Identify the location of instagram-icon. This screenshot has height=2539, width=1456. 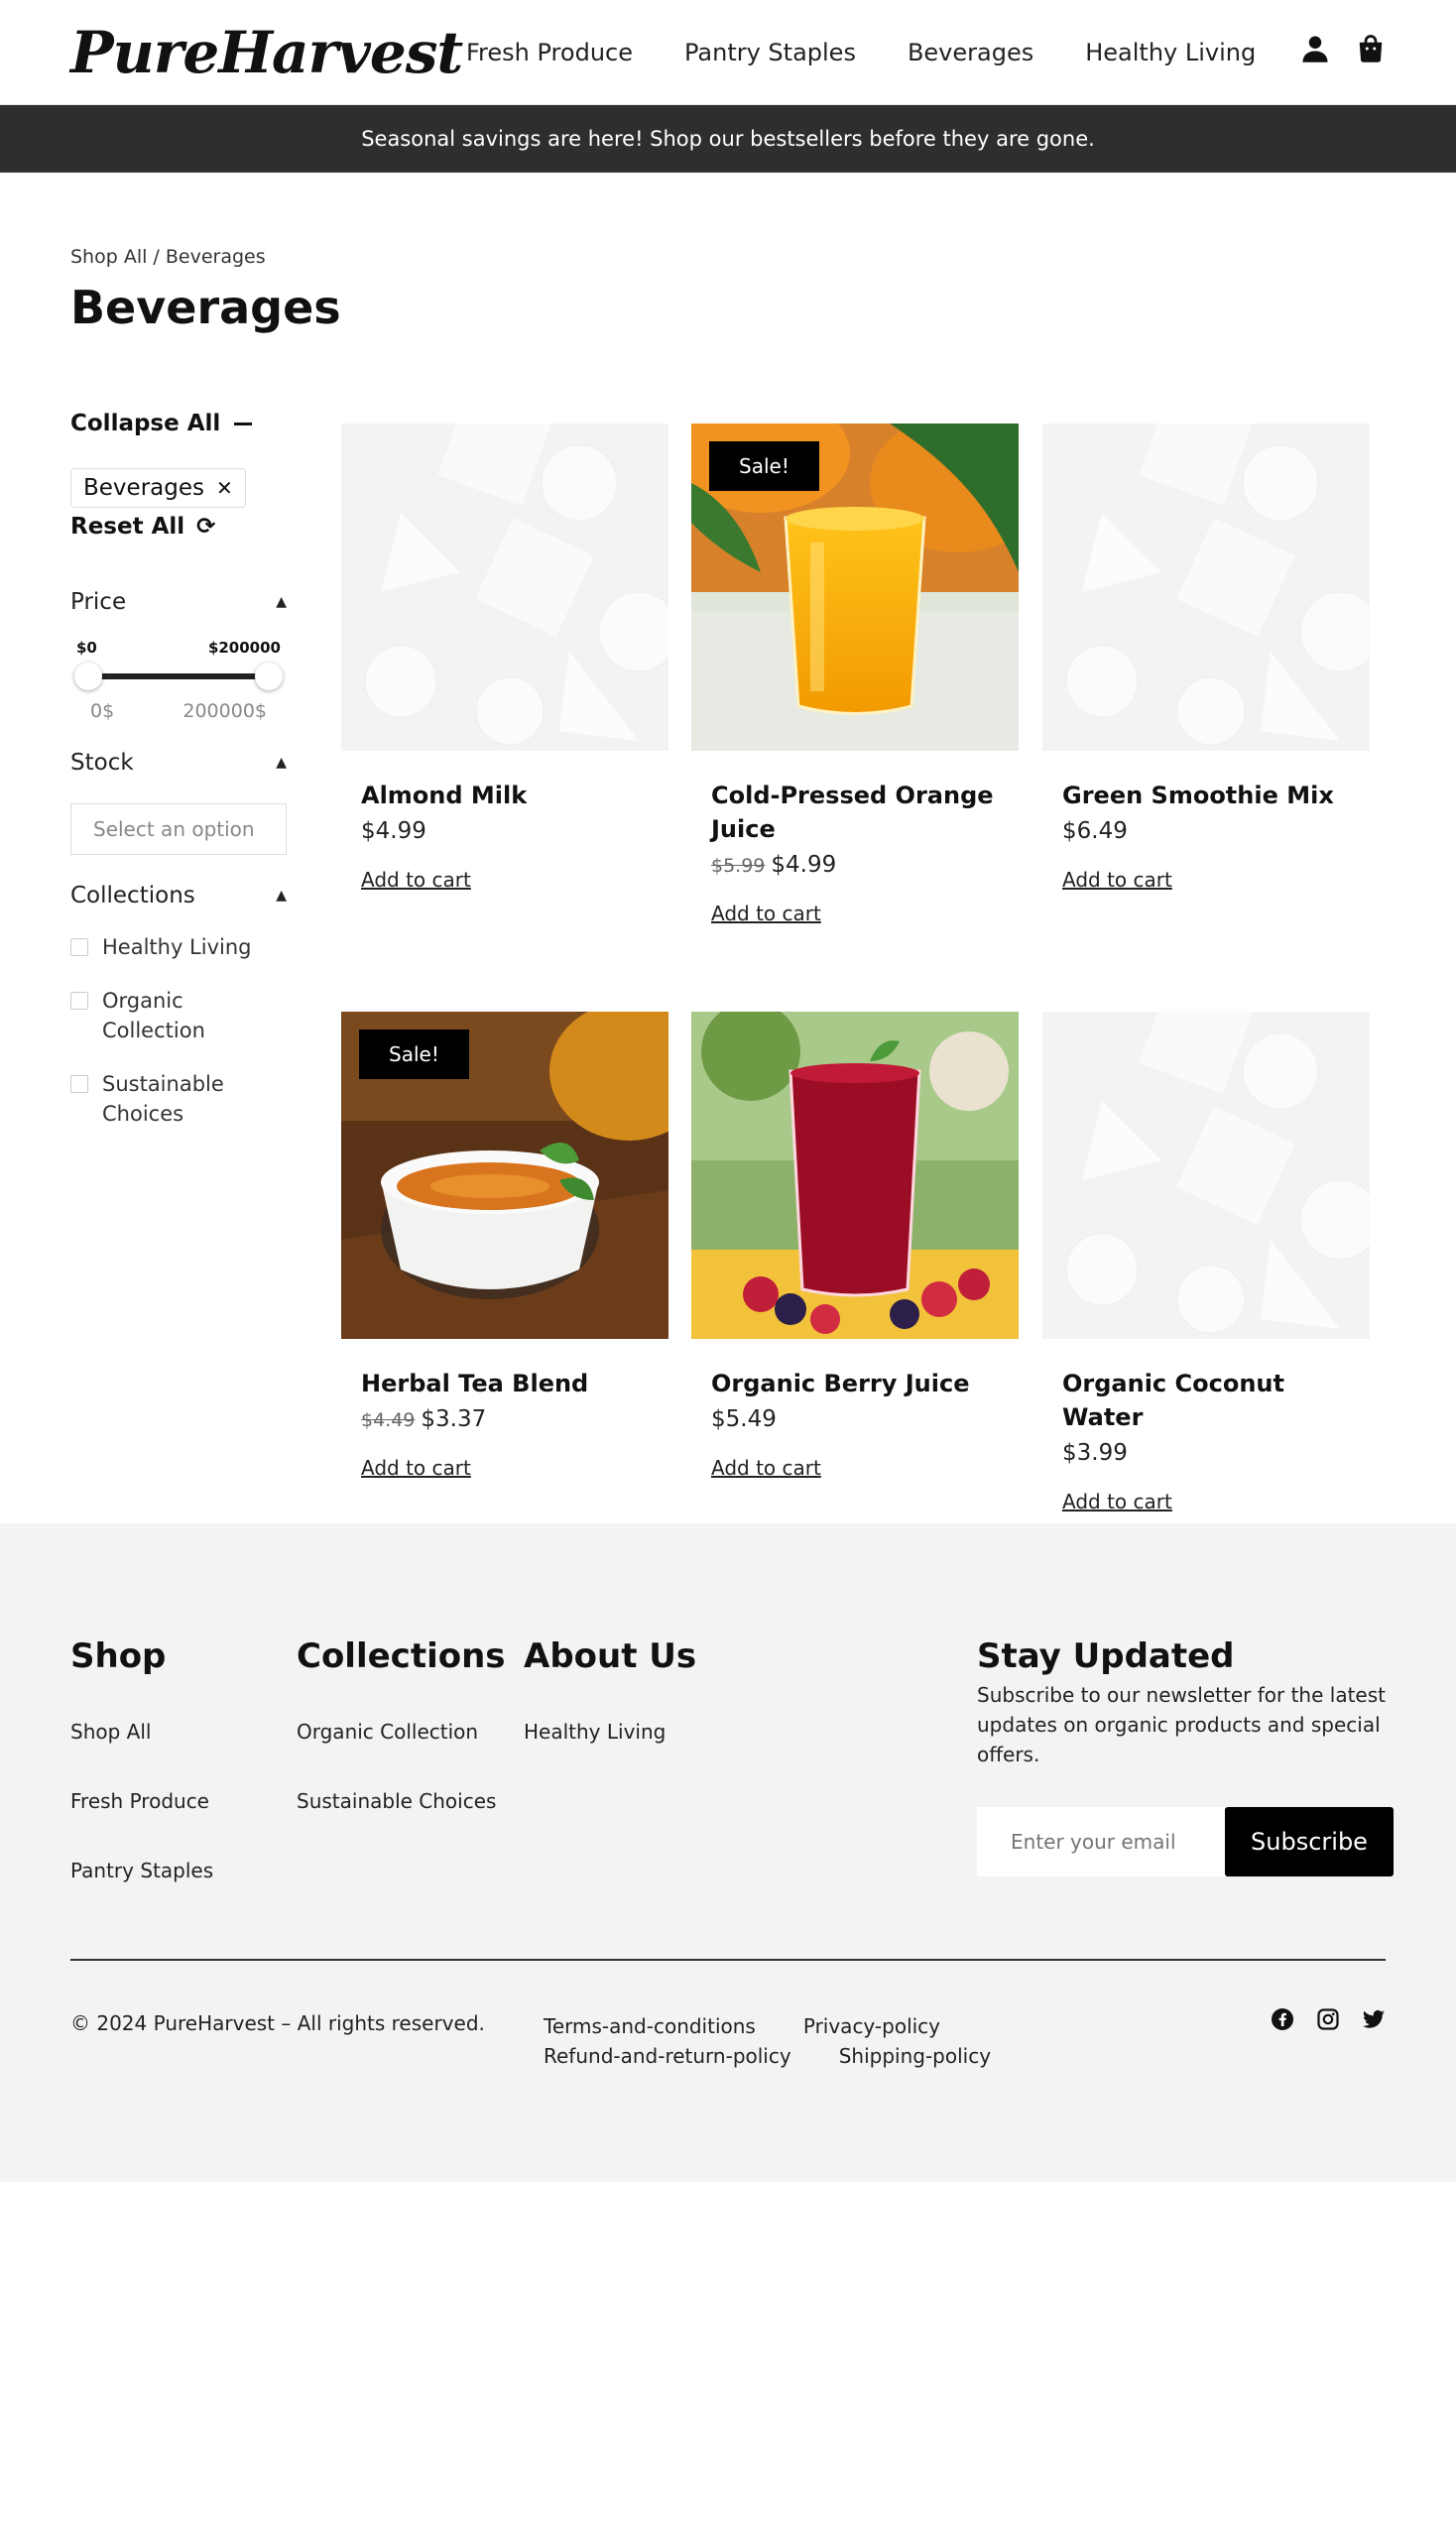
(1328, 2019).